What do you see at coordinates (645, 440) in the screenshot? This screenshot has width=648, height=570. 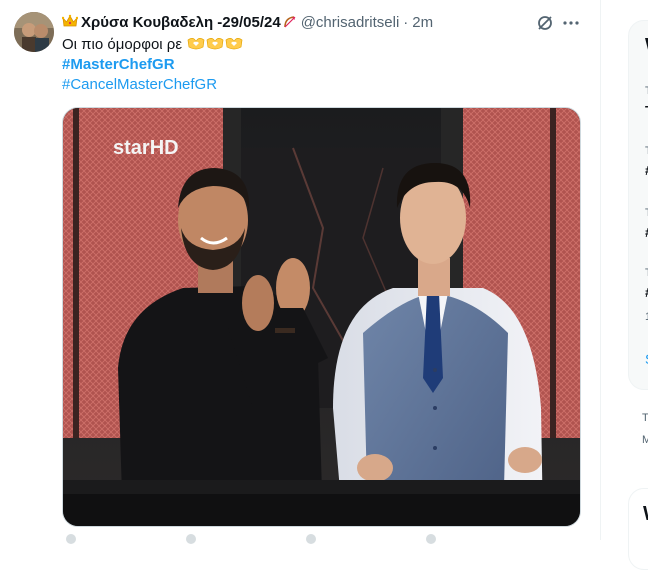 I see `footer-link: M` at bounding box center [645, 440].